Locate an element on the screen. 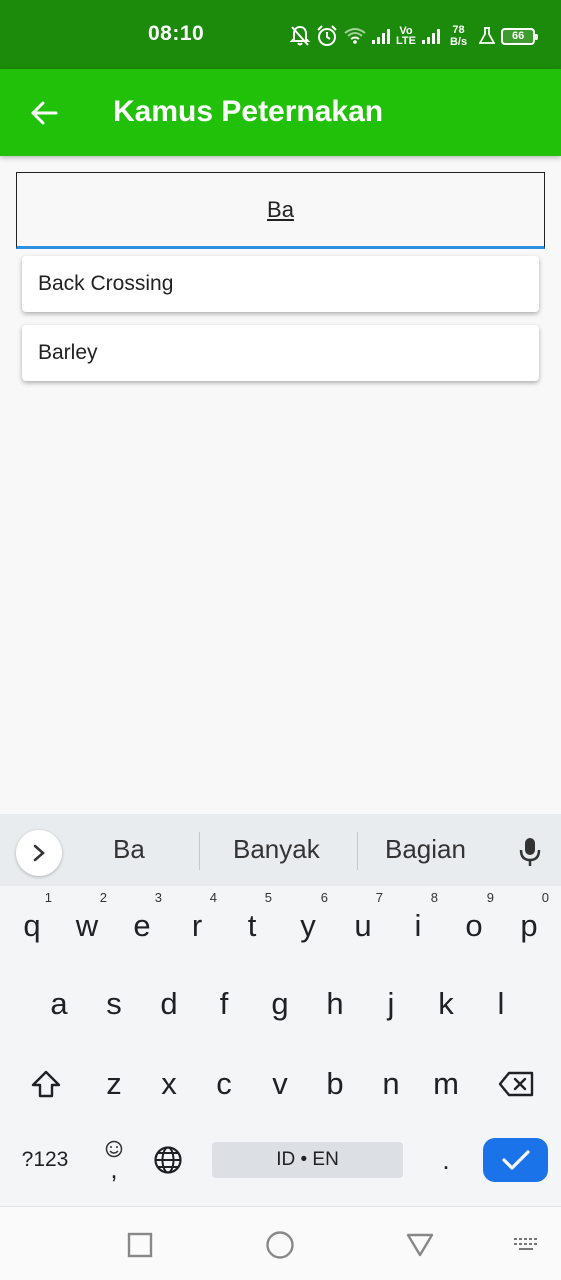 This screenshot has width=561, height=1280. search-input is located at coordinates (280, 209).